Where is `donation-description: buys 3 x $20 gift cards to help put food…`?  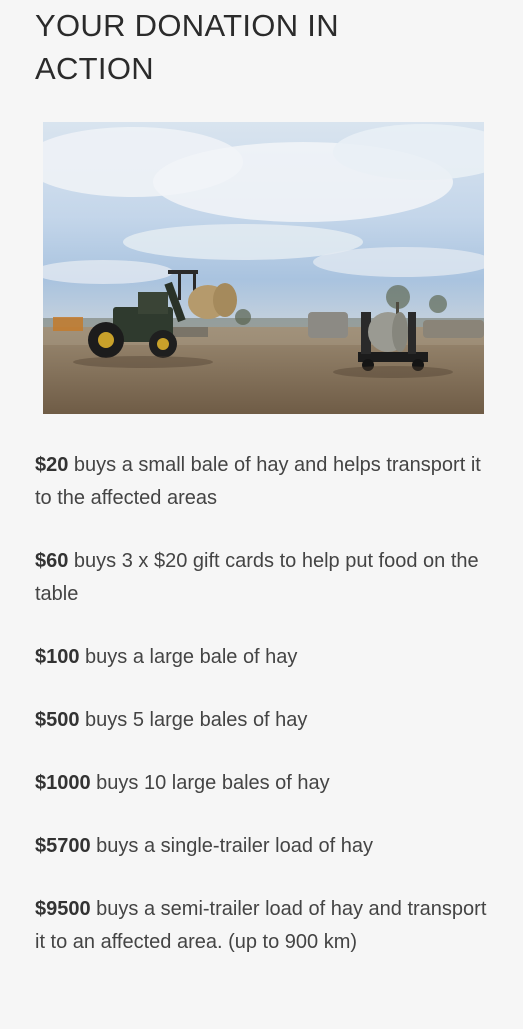
donation-description: buys 3 x $20 gift cards to help put food… is located at coordinates (257, 577).